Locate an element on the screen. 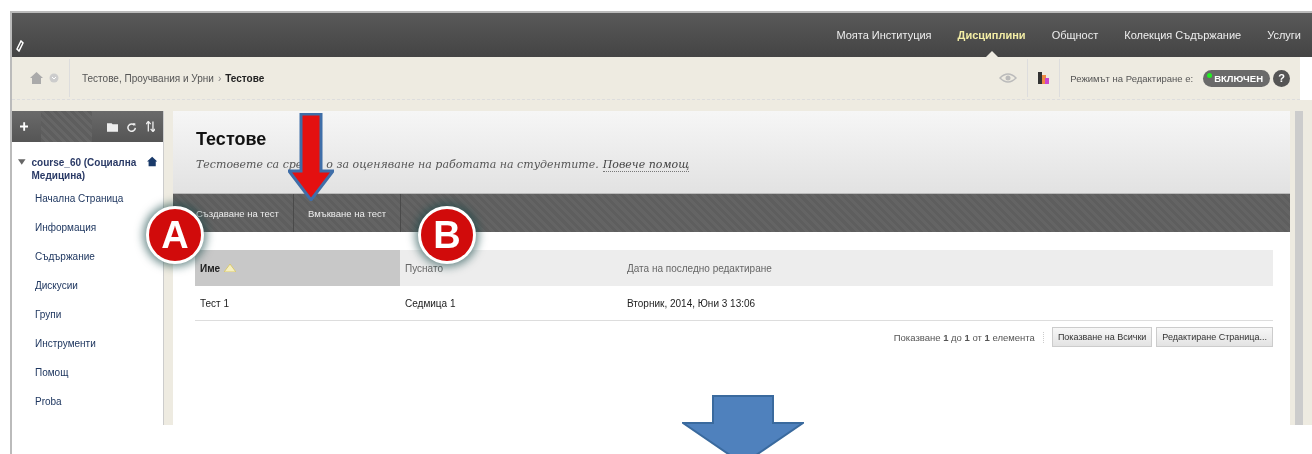 Image resolution: width=1312 pixels, height=454 pixels. help-link: Повече помощ is located at coordinates (646, 165).